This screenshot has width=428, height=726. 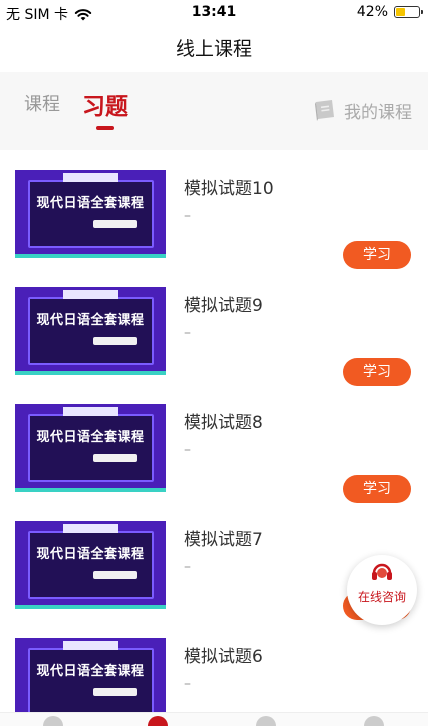 I want to click on my-courses-link: 我的课程, so click(x=362, y=110).